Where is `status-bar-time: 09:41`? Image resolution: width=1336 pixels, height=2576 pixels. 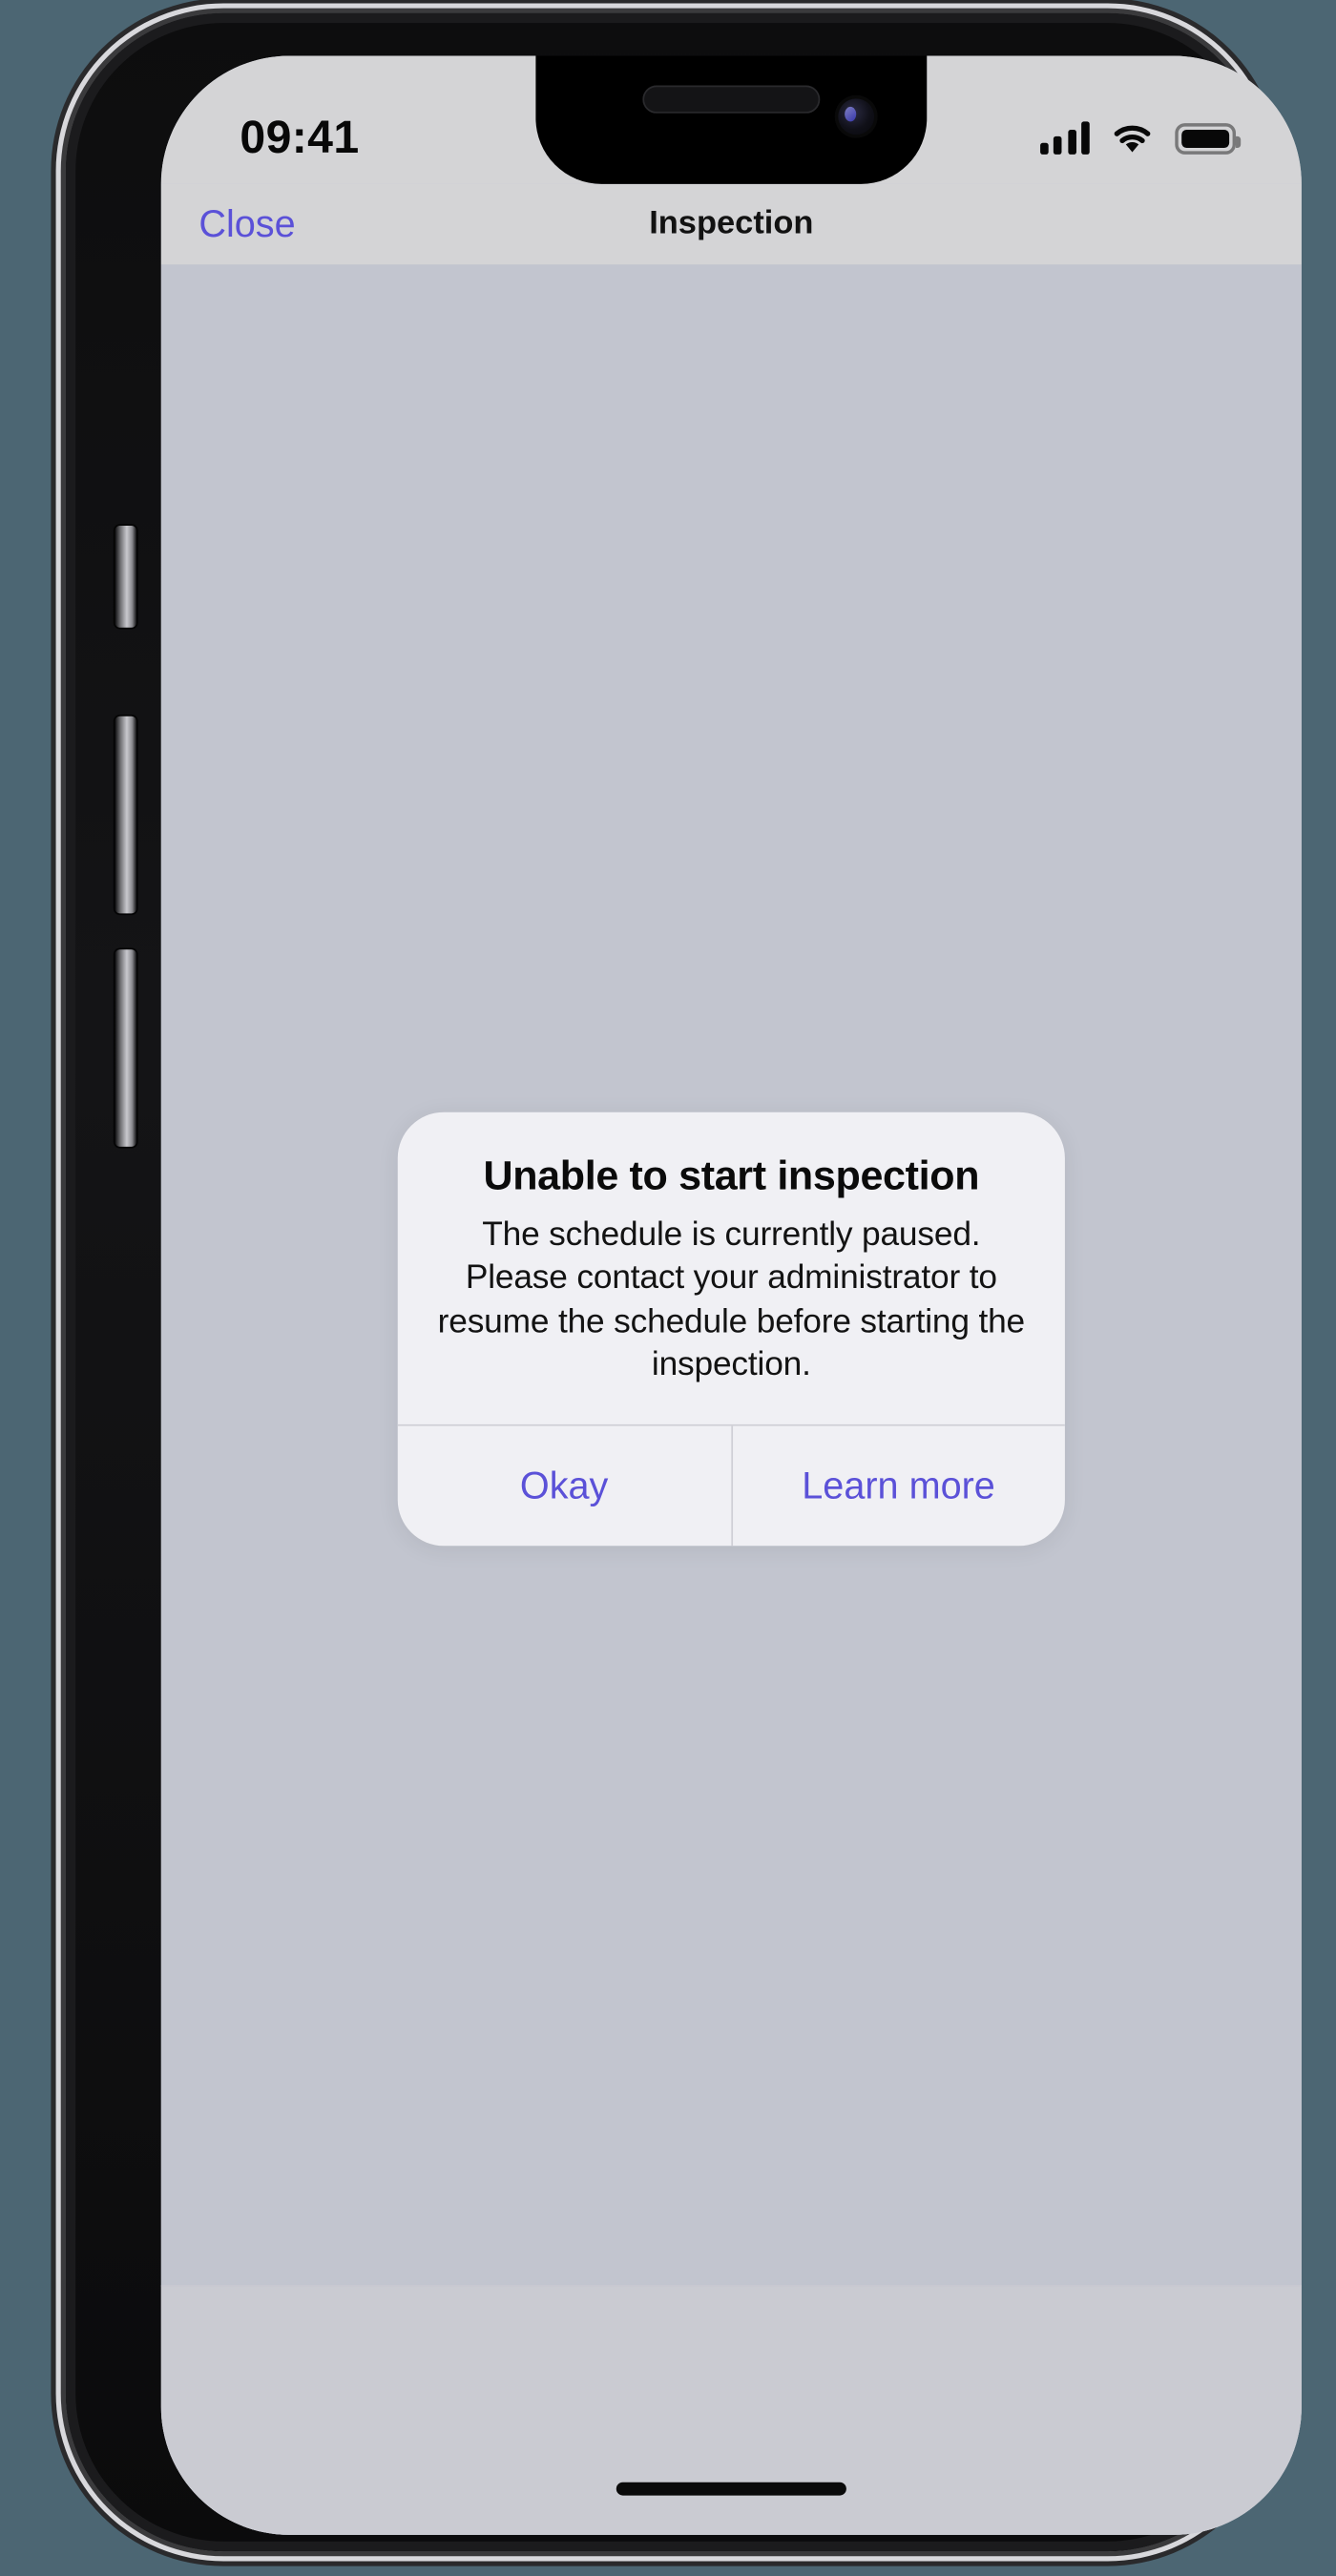 status-bar-time: 09:41 is located at coordinates (300, 137).